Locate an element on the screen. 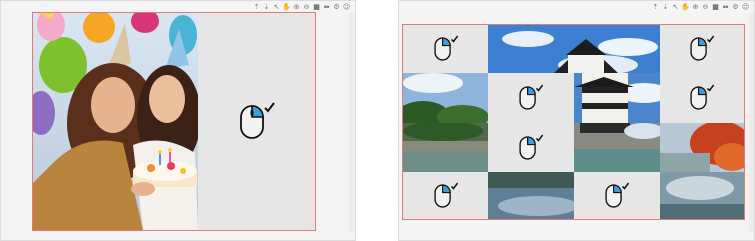 This screenshot has height=241, width=755. left-scrollbar is located at coordinates (351, 123).